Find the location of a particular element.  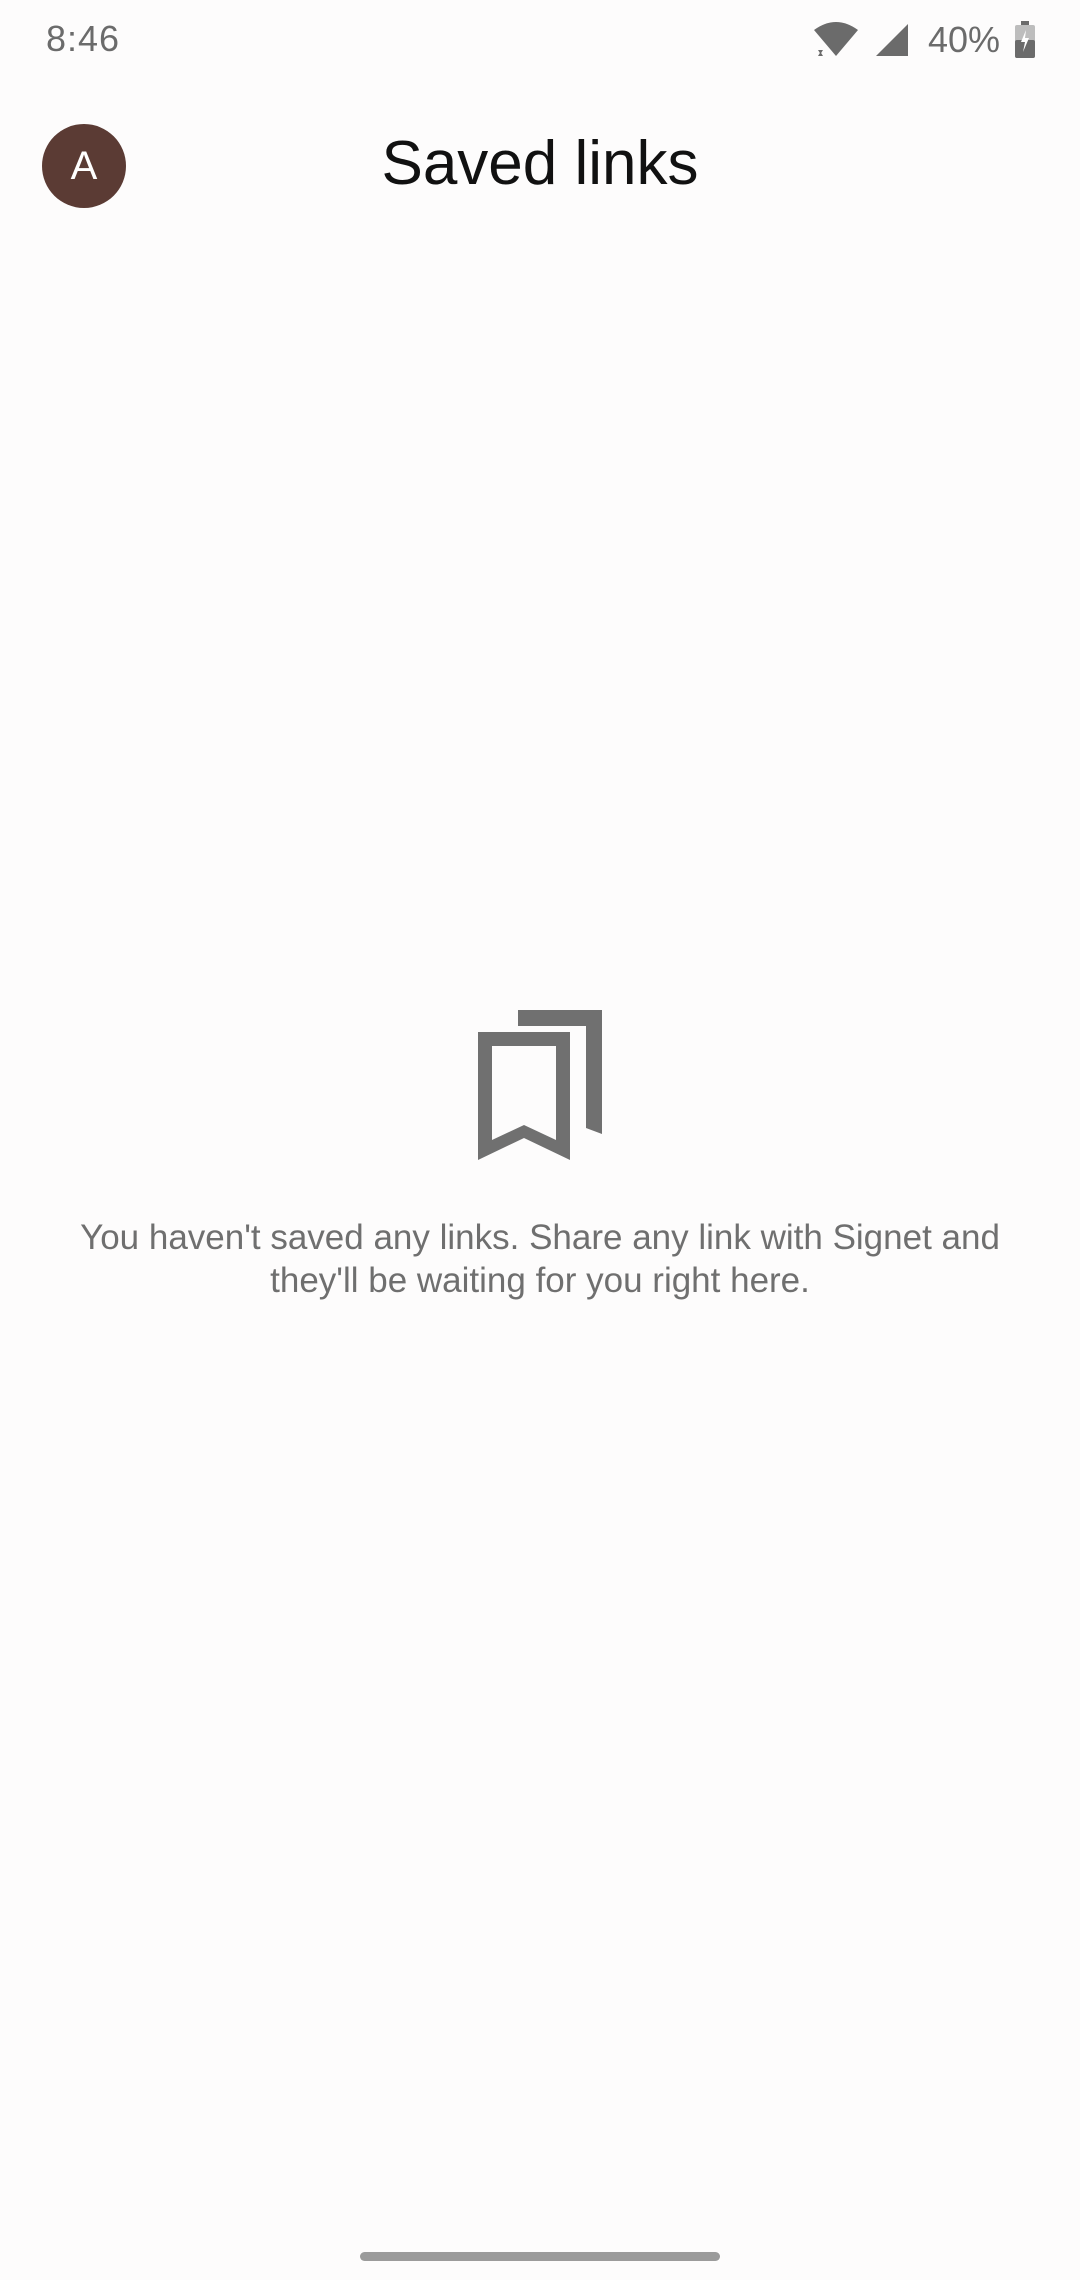

app-header: A Saved links is located at coordinates (540, 165).